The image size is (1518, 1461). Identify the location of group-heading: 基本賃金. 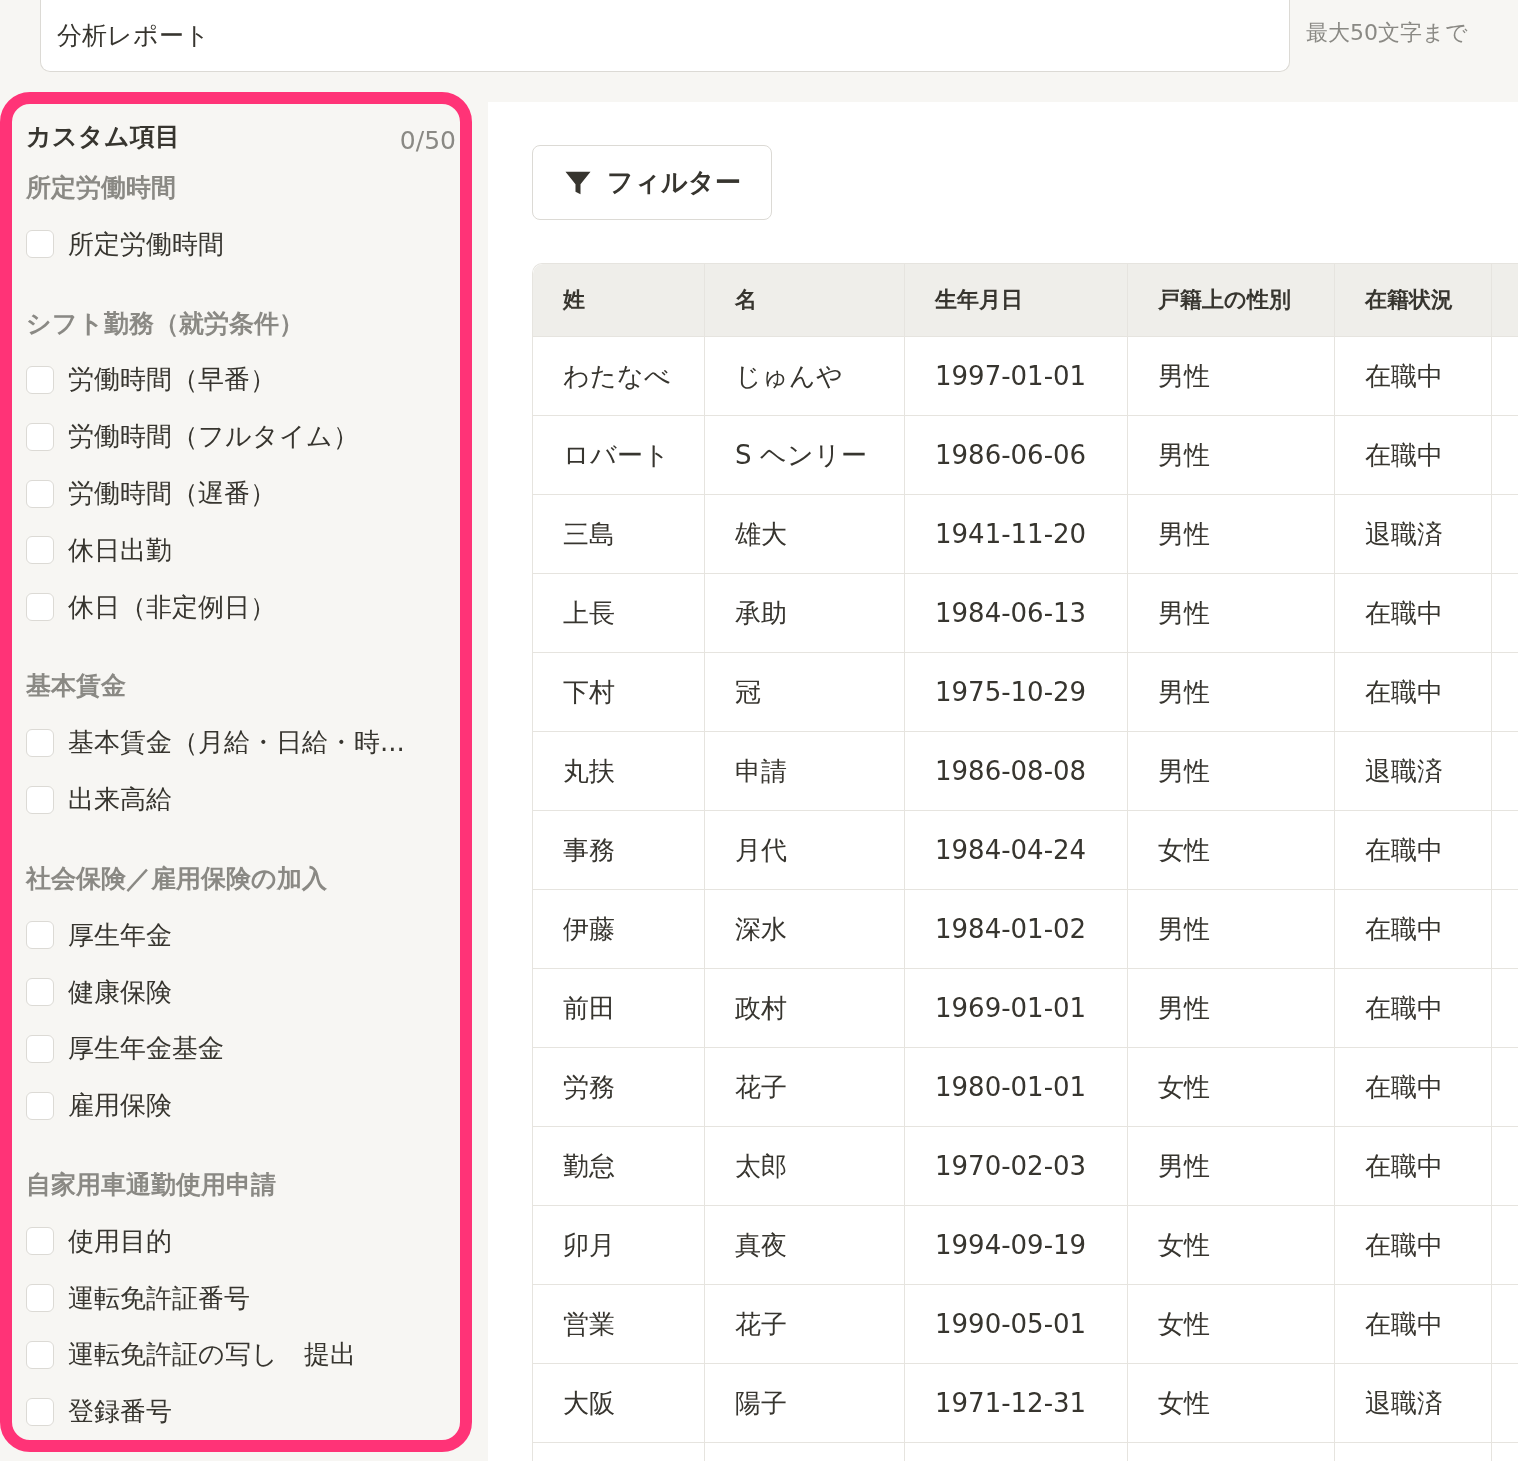
(76, 686).